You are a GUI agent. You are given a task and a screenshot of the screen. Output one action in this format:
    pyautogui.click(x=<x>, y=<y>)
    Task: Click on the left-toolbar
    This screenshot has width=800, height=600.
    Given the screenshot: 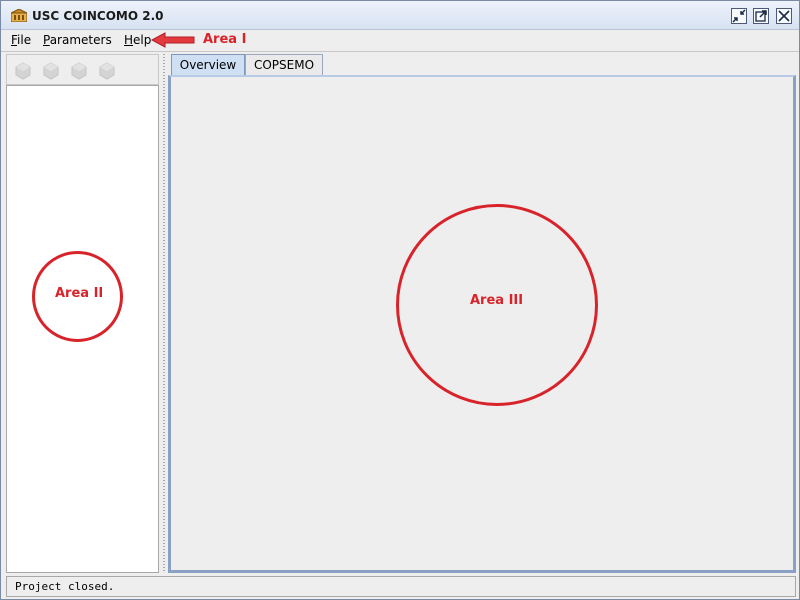 What is the action you would take?
    pyautogui.click(x=82, y=69)
    